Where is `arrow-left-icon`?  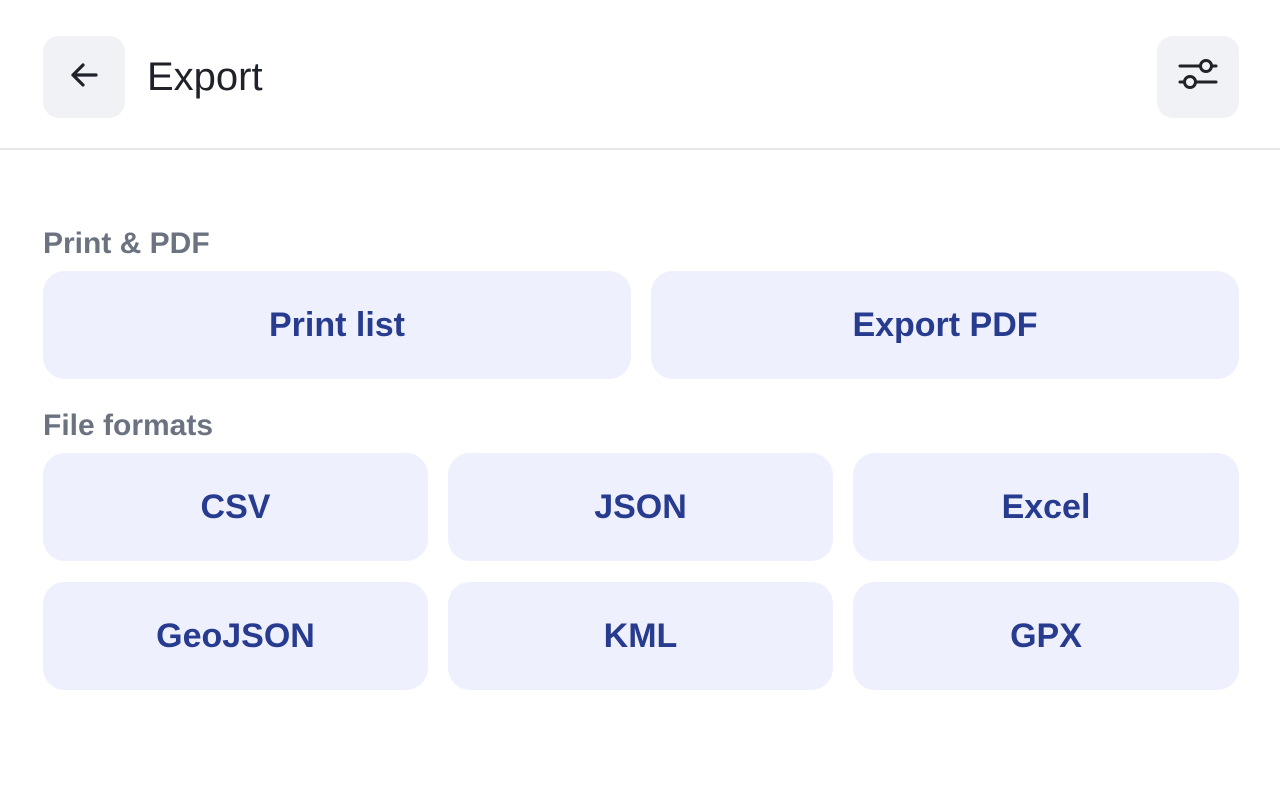 arrow-left-icon is located at coordinates (84, 77).